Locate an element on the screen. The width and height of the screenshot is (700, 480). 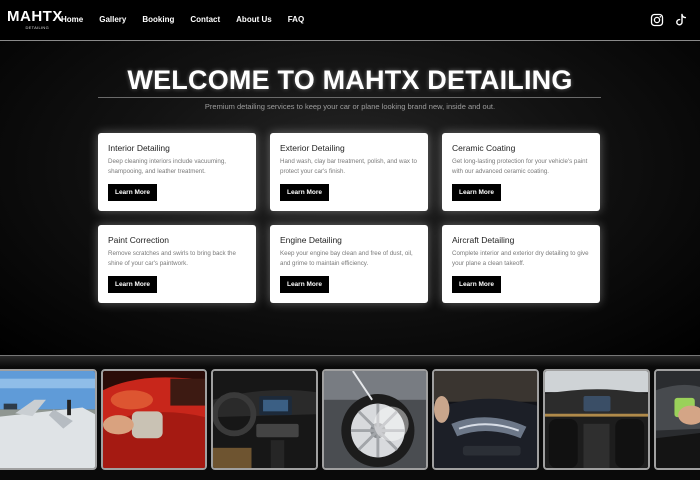
service-card-title: Engine Detailing is located at coordinates (311, 240).